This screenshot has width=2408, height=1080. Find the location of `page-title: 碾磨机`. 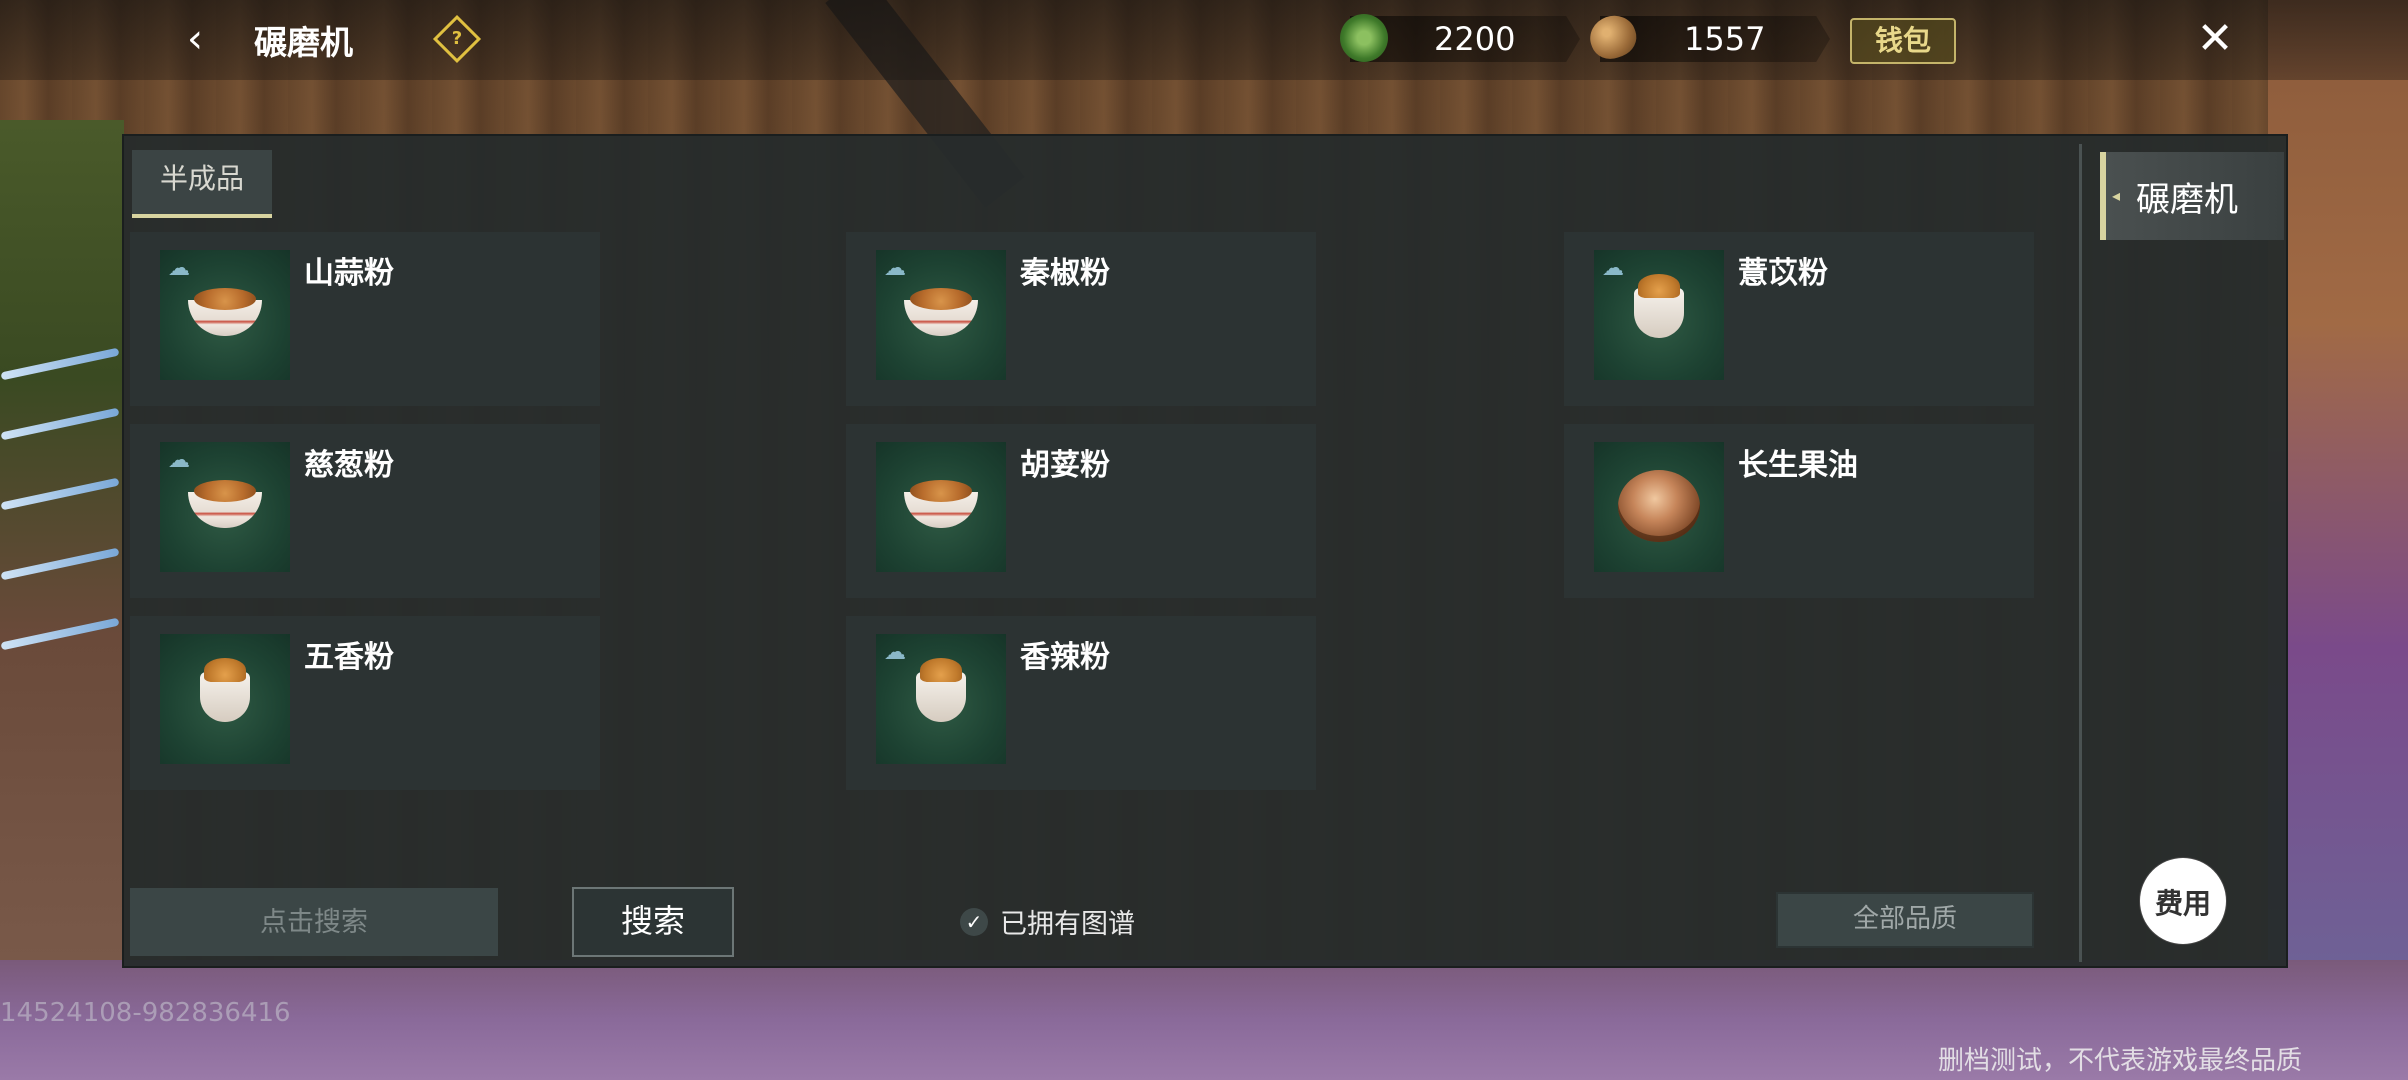

page-title: 碾磨机 is located at coordinates (303, 42).